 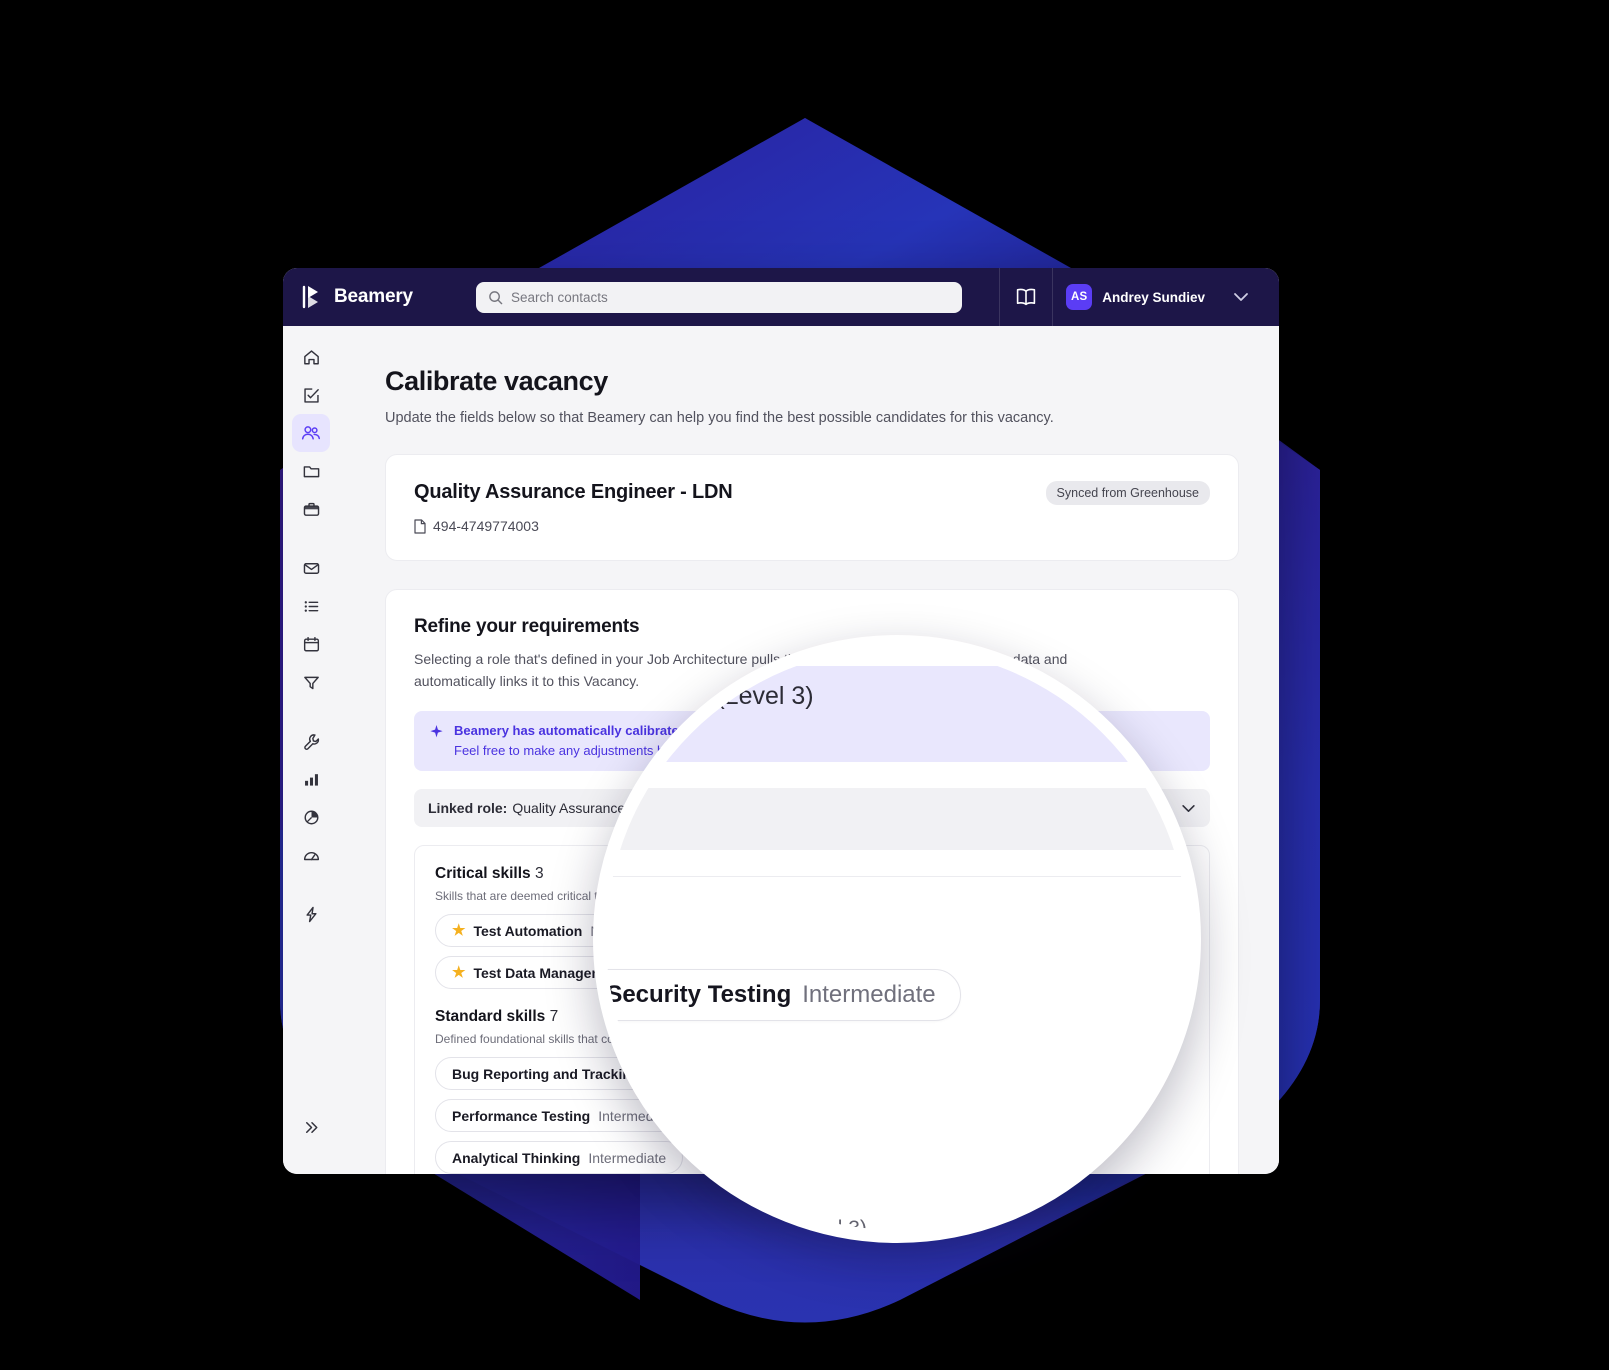 I want to click on critical-skills-count: 3, so click(x=539, y=874).